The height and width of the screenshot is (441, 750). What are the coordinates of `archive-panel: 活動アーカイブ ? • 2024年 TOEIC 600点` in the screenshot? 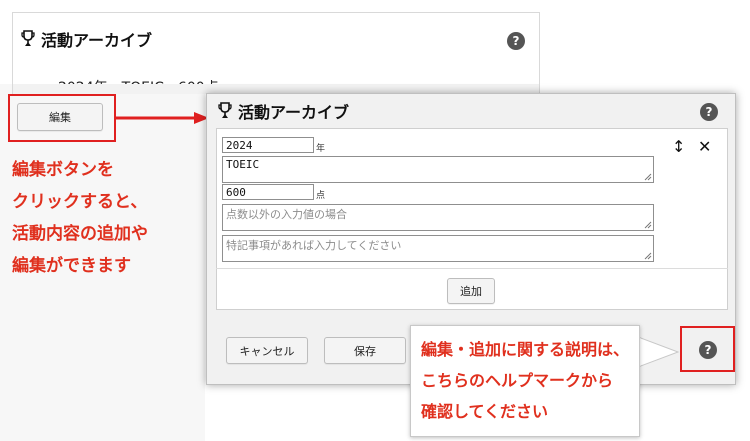 It's located at (276, 54).